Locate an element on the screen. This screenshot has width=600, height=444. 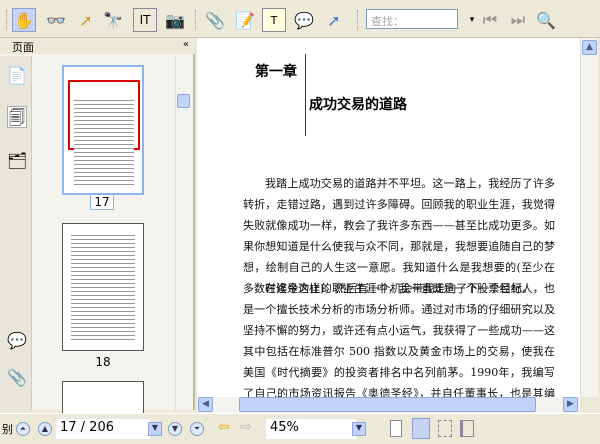
toolbar: ✋ 👓 ➚ 🔭 IT 📷 📎 📝 T 💬 ➚ 查找： ▾ ⏮ ⏭ 🔍 is located at coordinates (300, 19).